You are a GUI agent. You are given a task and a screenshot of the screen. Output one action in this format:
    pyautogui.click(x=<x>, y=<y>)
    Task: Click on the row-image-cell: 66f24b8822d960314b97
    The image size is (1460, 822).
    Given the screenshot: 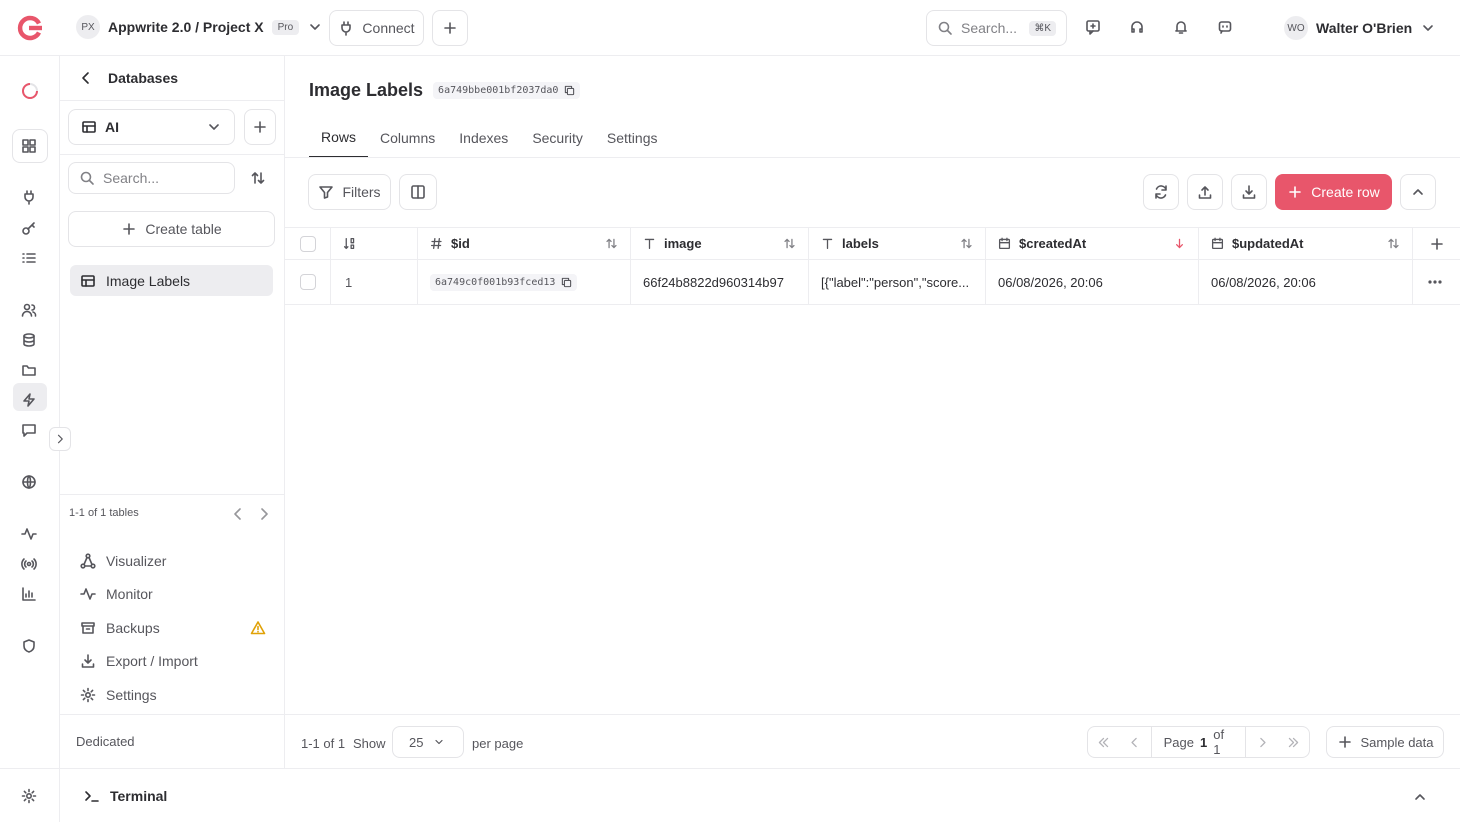 What is the action you would take?
    pyautogui.click(x=720, y=282)
    